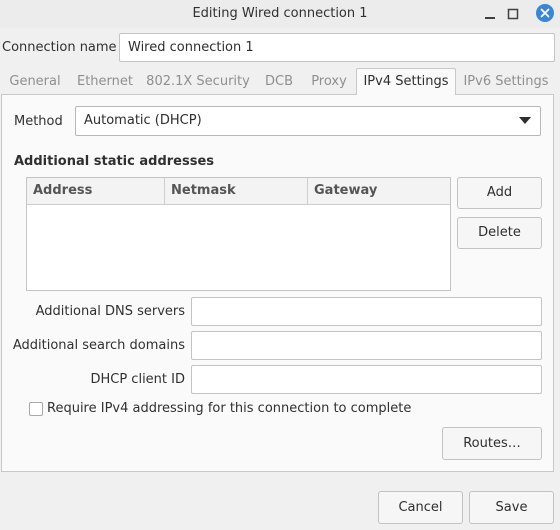  What do you see at coordinates (59, 47) in the screenshot?
I see `connection-name-label: Connection name` at bounding box center [59, 47].